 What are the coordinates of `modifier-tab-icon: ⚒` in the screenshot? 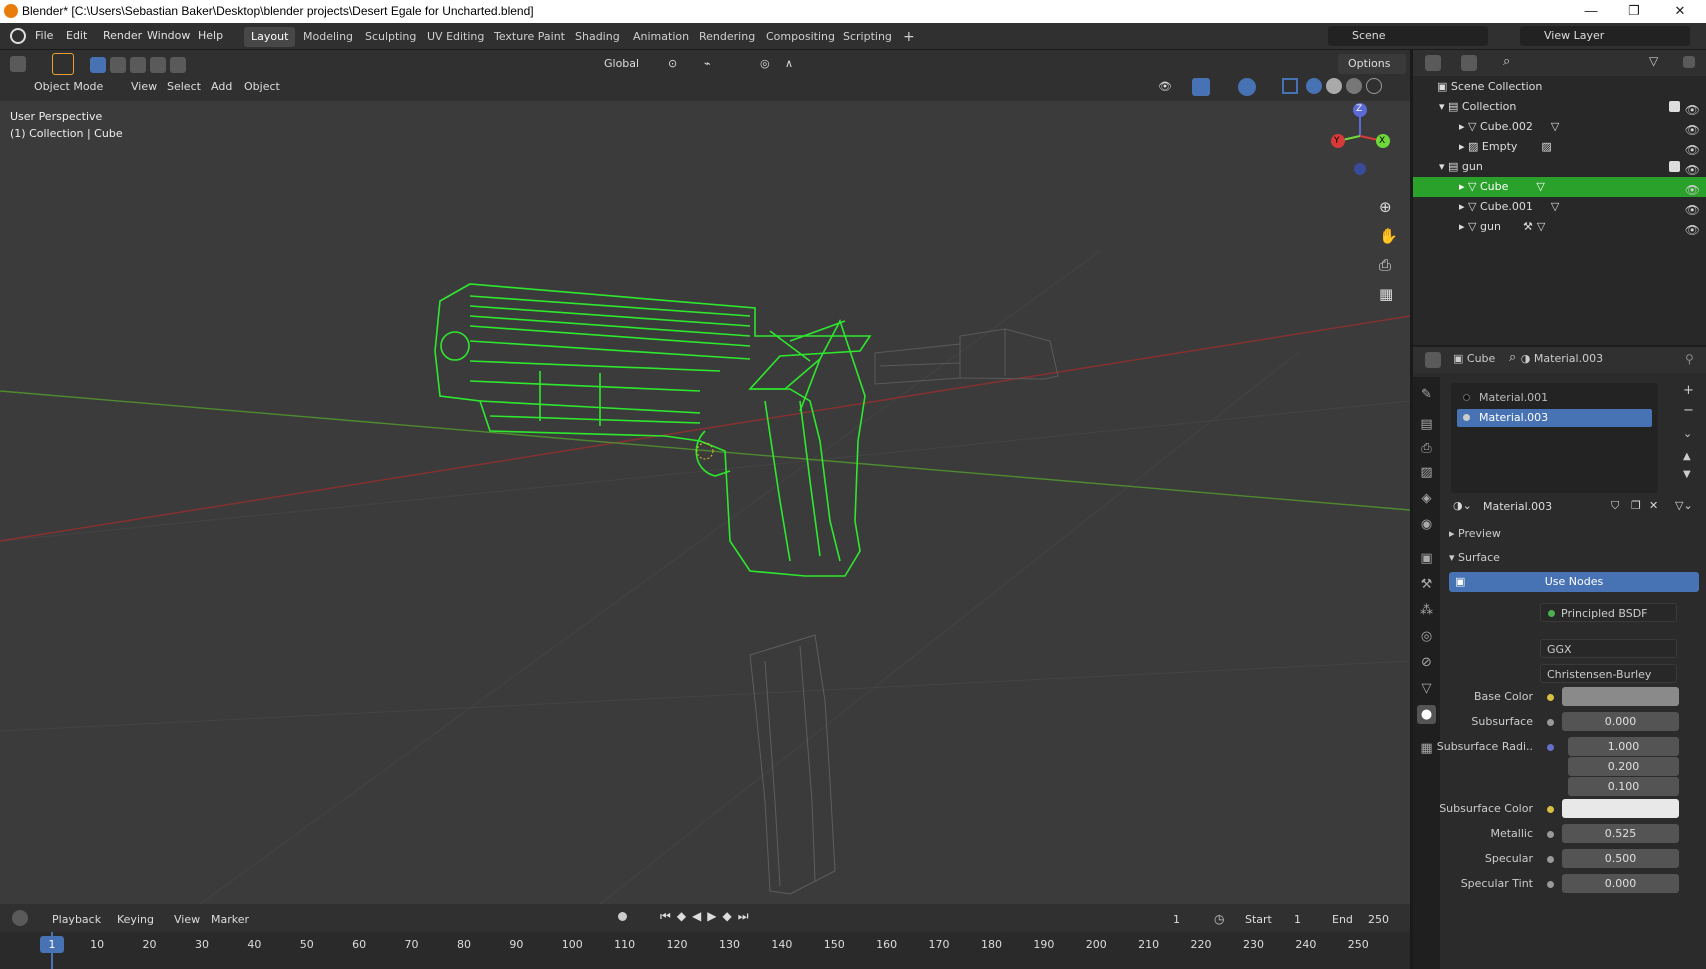 It's located at (1426, 584).